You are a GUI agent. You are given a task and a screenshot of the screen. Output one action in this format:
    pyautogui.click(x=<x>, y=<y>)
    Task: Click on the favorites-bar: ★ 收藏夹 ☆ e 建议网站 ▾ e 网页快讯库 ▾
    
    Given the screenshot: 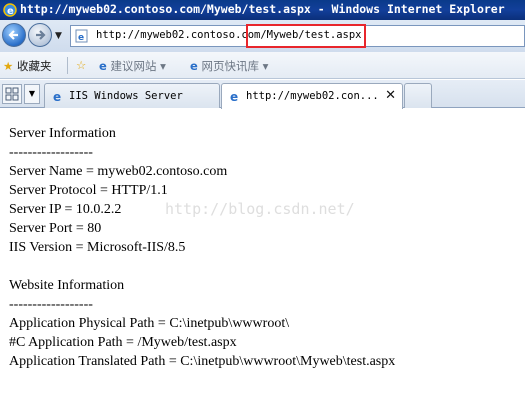 What is the action you would take?
    pyautogui.click(x=262, y=65)
    